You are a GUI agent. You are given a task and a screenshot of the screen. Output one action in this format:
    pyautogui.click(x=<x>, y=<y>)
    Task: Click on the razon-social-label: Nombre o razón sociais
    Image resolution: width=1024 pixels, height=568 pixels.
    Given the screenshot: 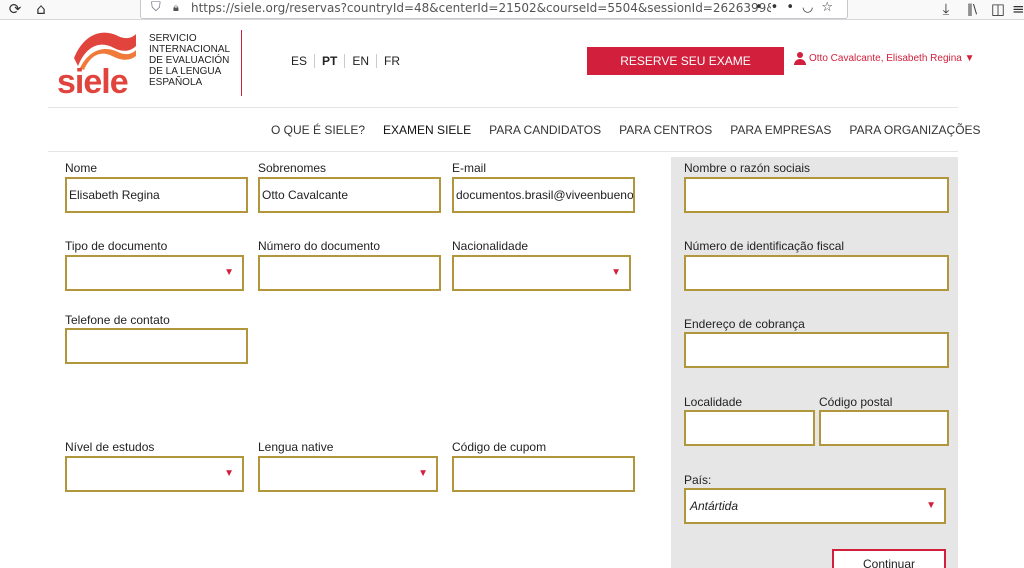 What is the action you would take?
    pyautogui.click(x=747, y=168)
    